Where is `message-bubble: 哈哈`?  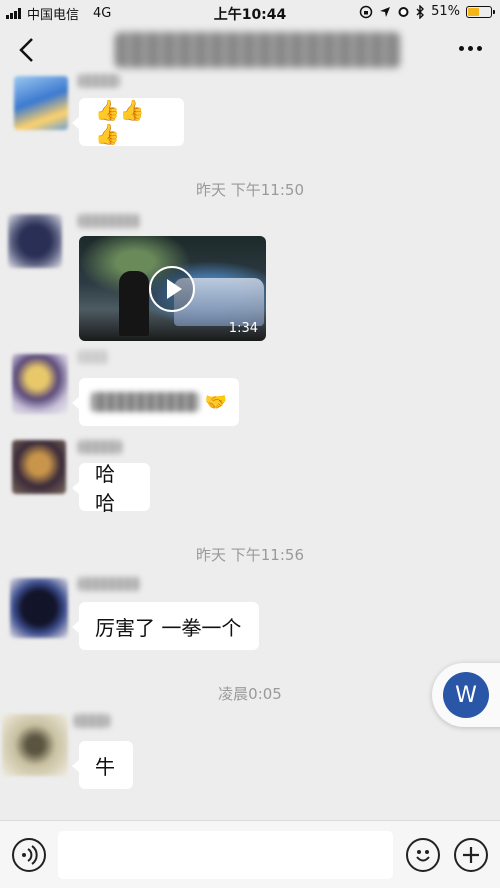 message-bubble: 哈哈 is located at coordinates (111, 488).